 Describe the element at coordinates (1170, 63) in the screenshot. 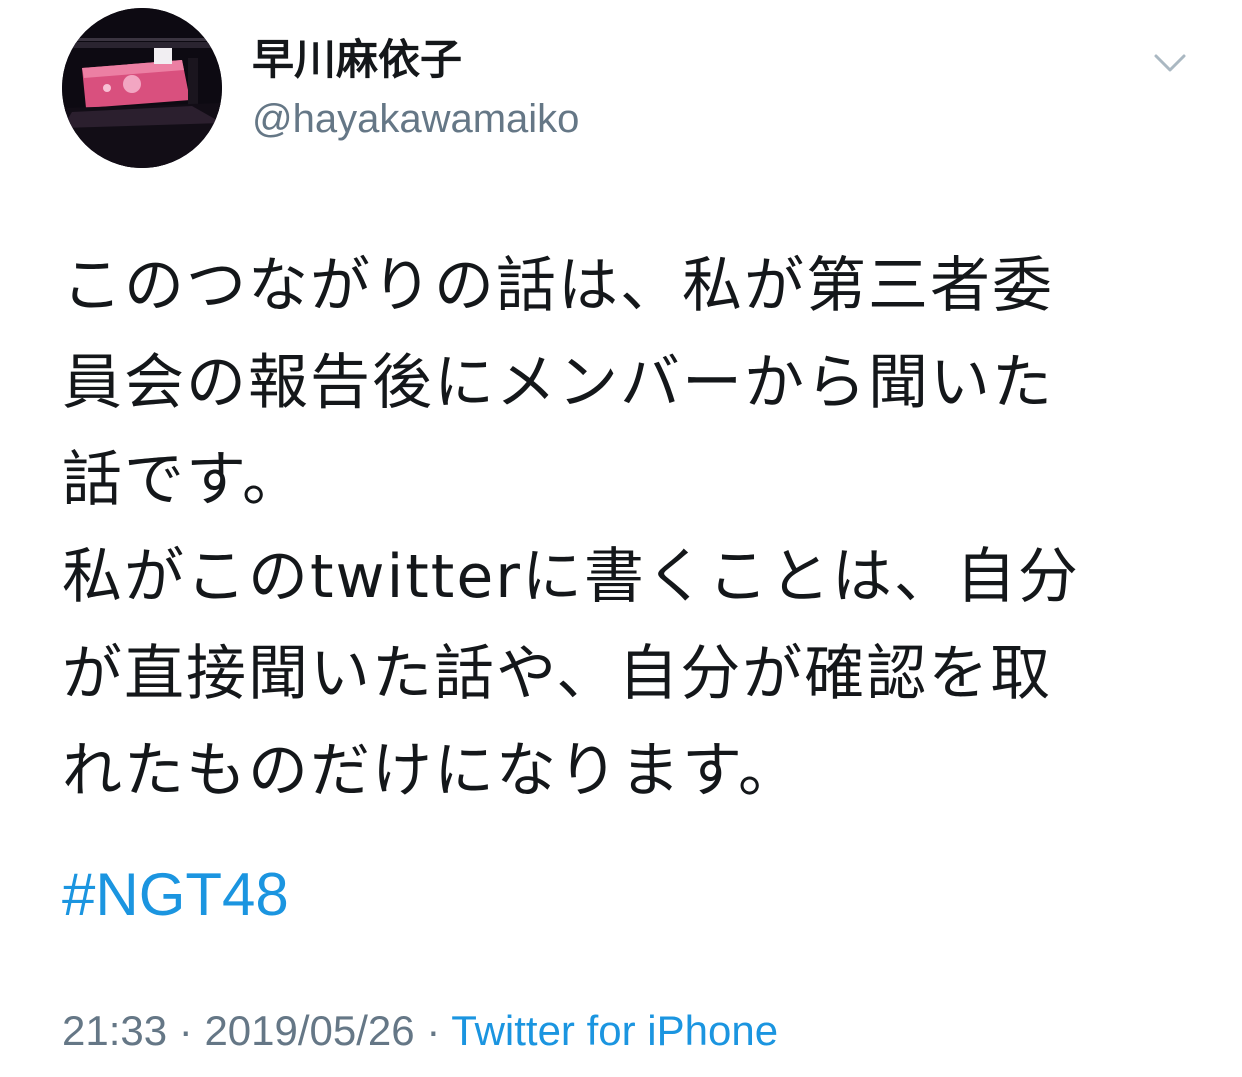

I see `chevron-down-icon` at that location.